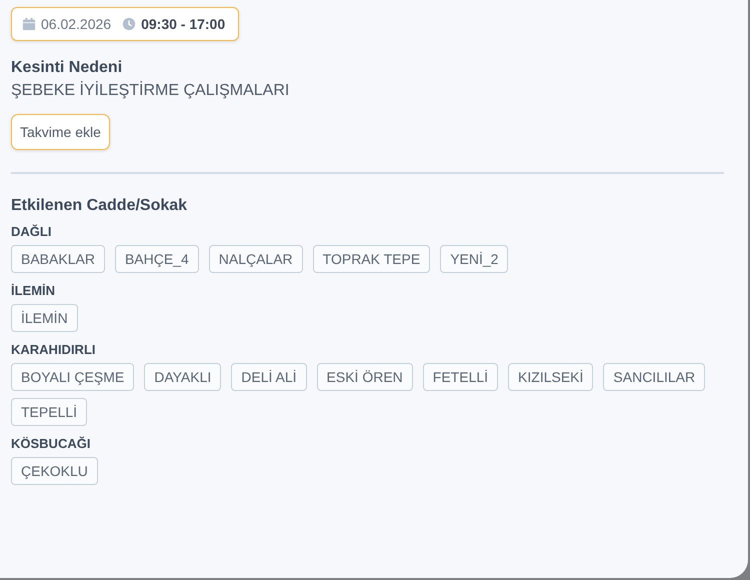 The image size is (750, 580). Describe the element at coordinates (72, 377) in the screenshot. I see `street-tag: BOYALI ÇEŞME` at that location.